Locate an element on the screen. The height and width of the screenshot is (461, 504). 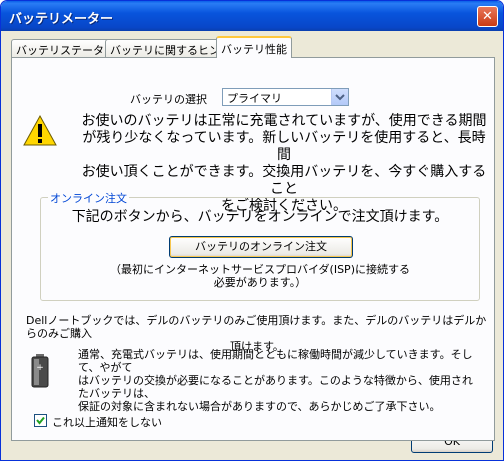
dont-notify-label: これ以上通知をしない is located at coordinates (107, 422).